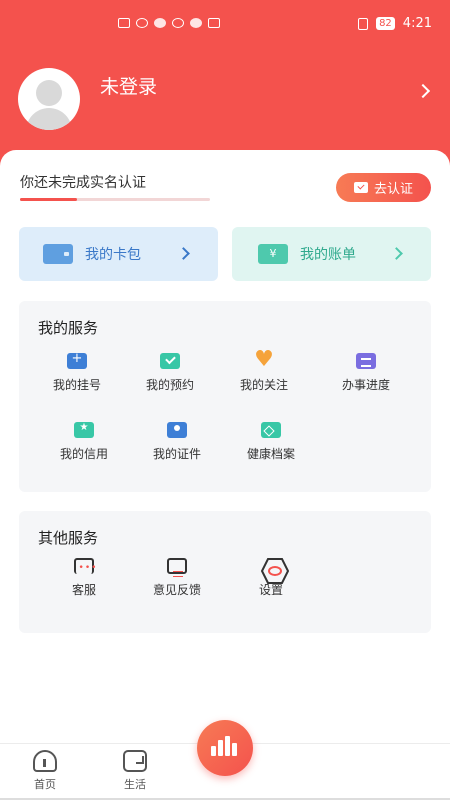  I want to click on system-status: 82 4:21, so click(395, 23).